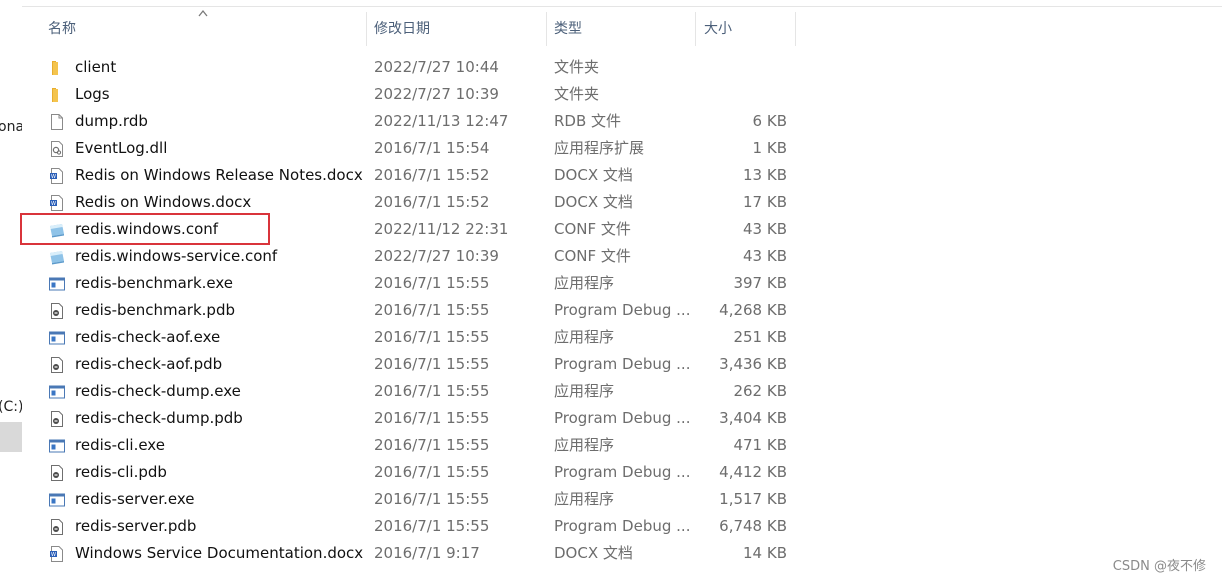 The width and height of the screenshot is (1222, 582). I want to click on conf-file-icon, so click(57, 230).